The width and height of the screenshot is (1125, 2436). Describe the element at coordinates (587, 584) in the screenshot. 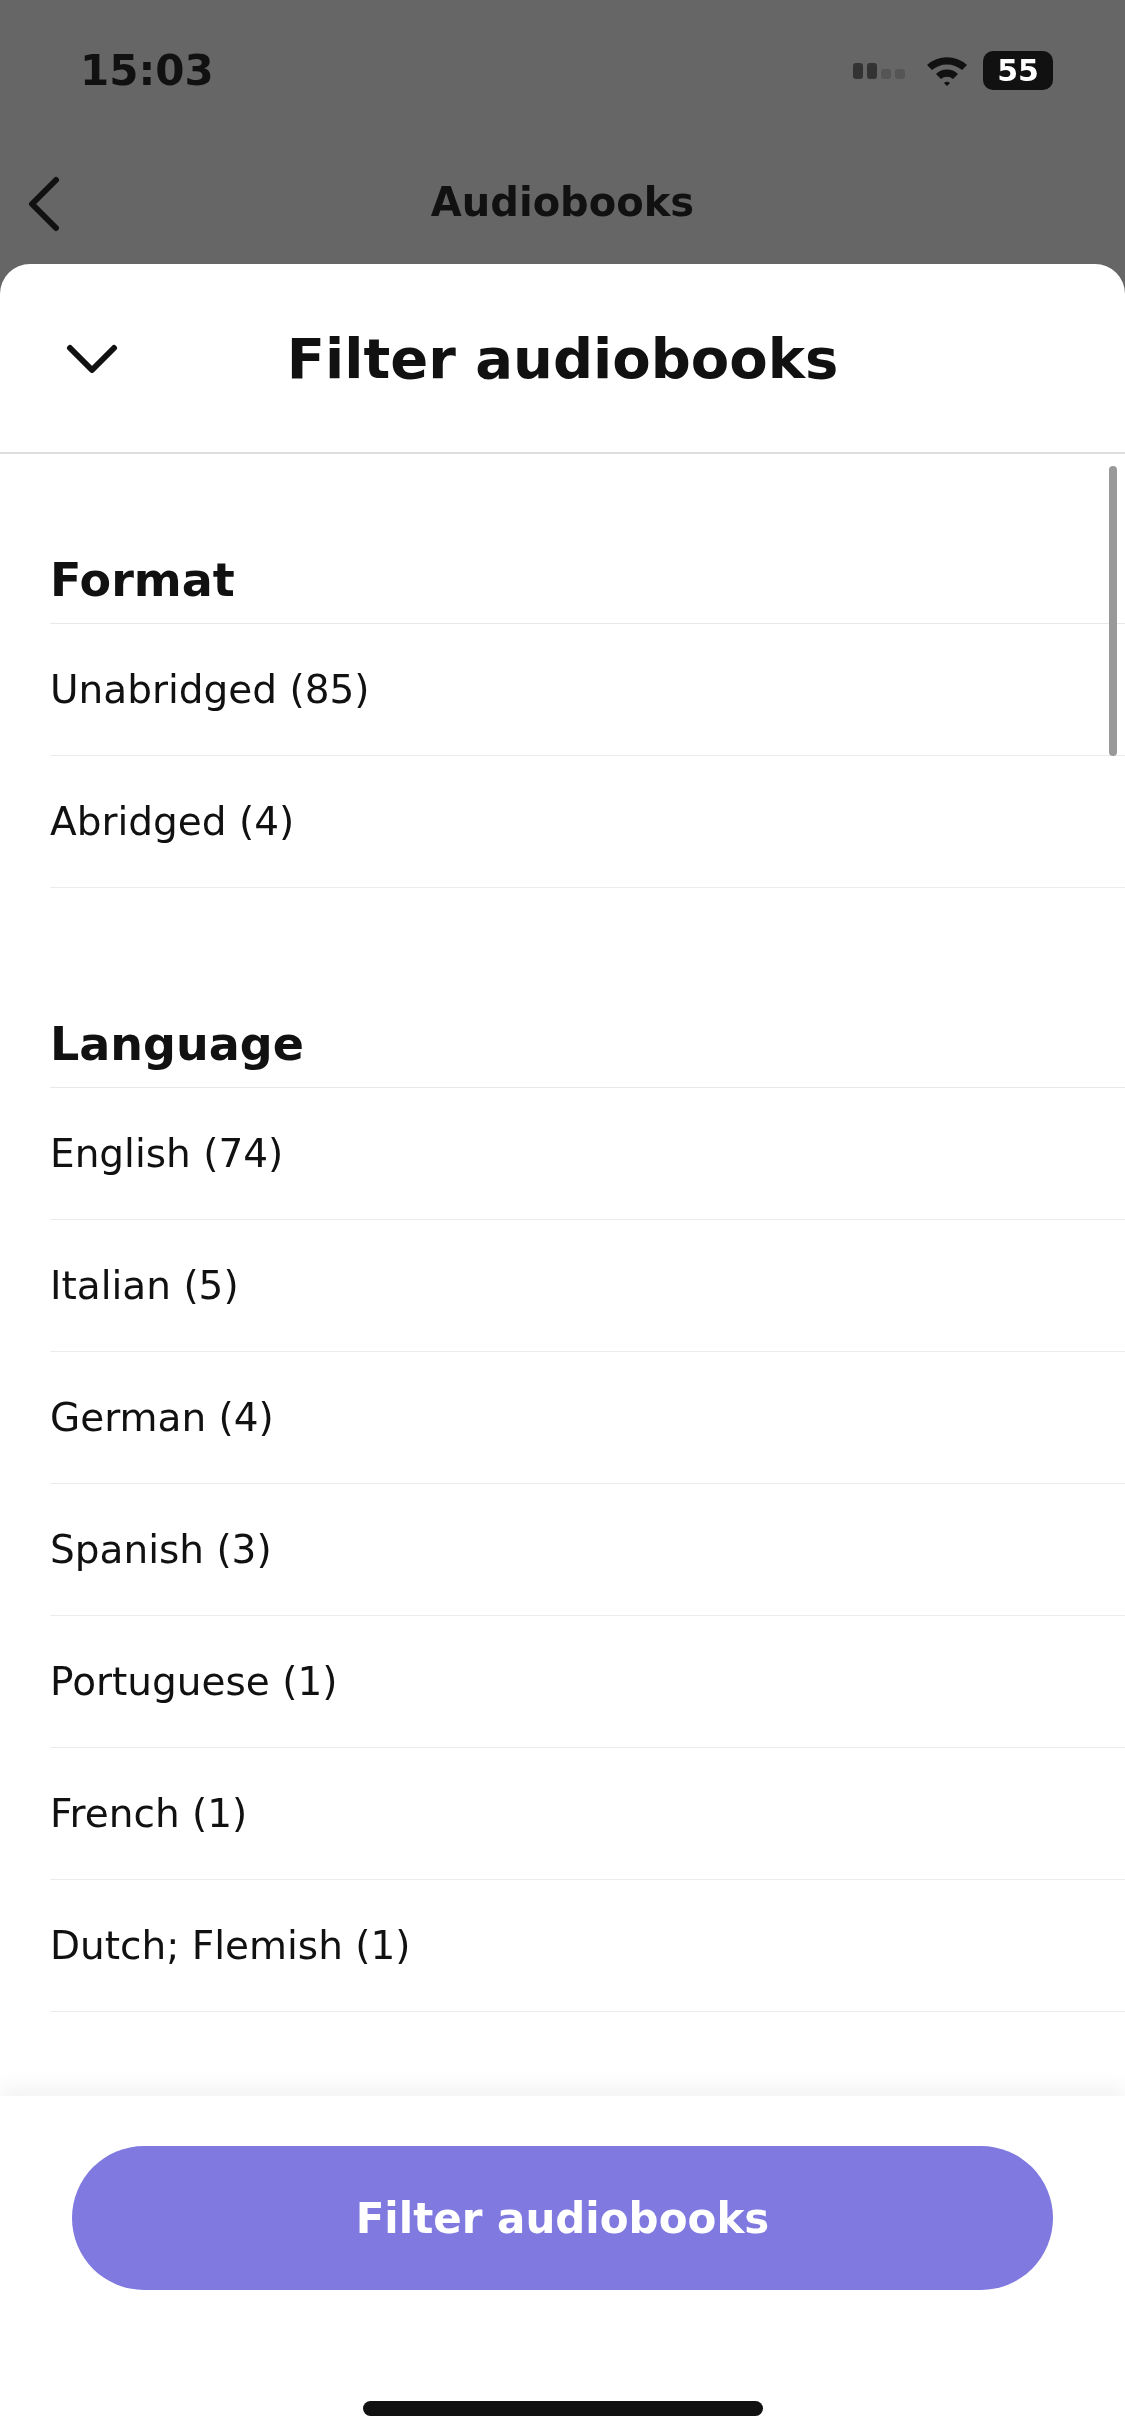

I see `section-heading: Format` at that location.